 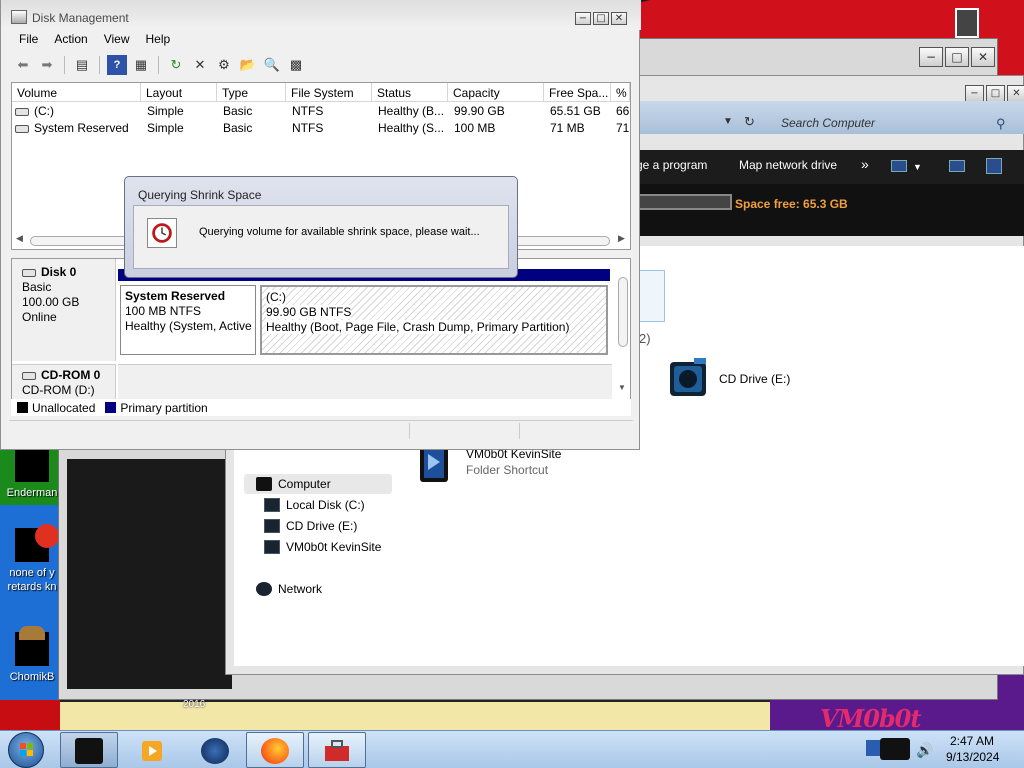 What do you see at coordinates (957, 166) in the screenshot?
I see `preview-pane-icon` at bounding box center [957, 166].